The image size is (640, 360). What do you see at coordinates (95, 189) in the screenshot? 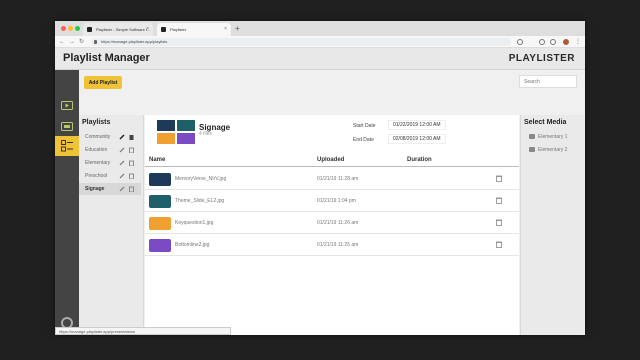
I see `playlist-label: Signage` at bounding box center [95, 189].